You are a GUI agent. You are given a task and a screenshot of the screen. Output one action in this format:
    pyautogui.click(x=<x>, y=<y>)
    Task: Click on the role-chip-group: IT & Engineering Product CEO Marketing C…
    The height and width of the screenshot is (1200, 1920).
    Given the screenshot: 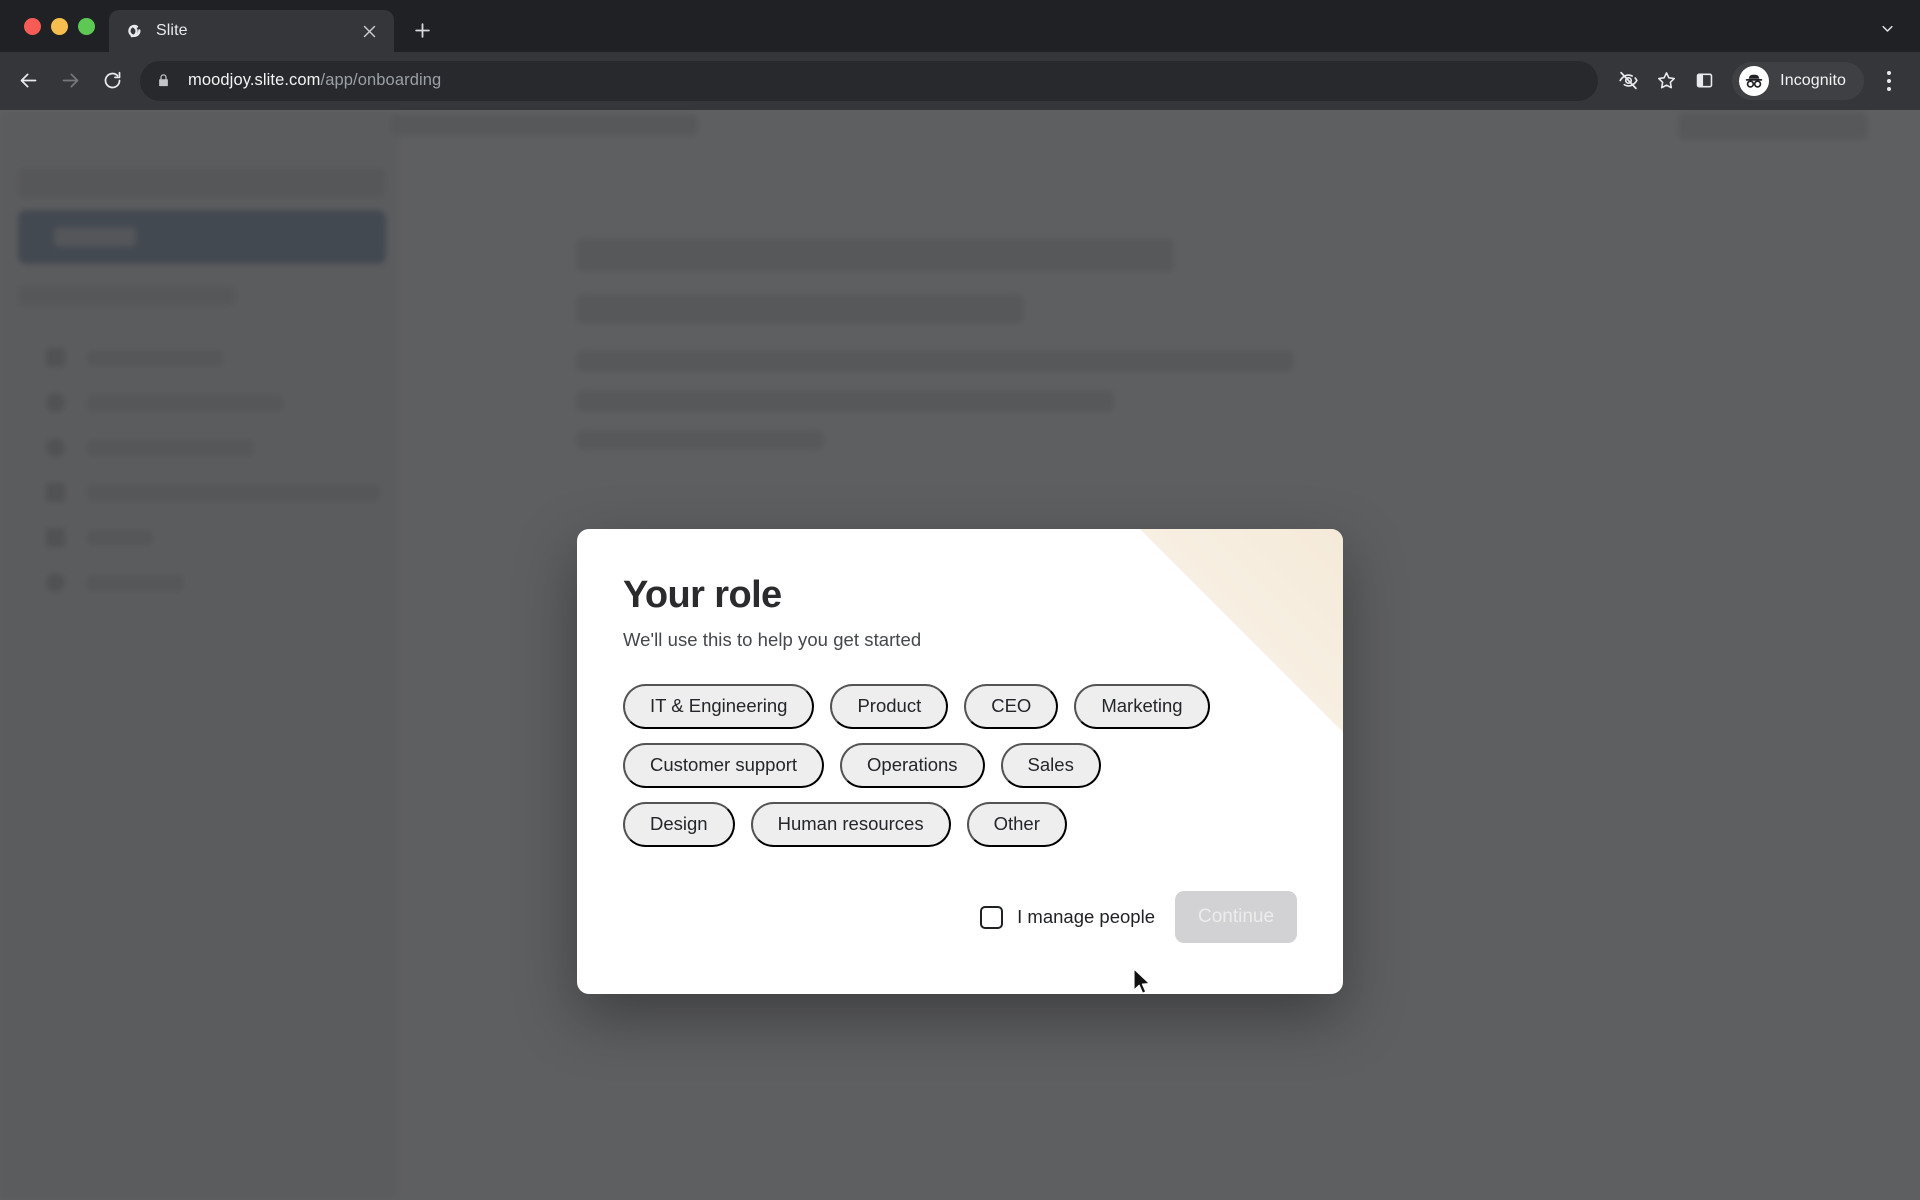 What is the action you would take?
    pyautogui.click(x=923, y=765)
    